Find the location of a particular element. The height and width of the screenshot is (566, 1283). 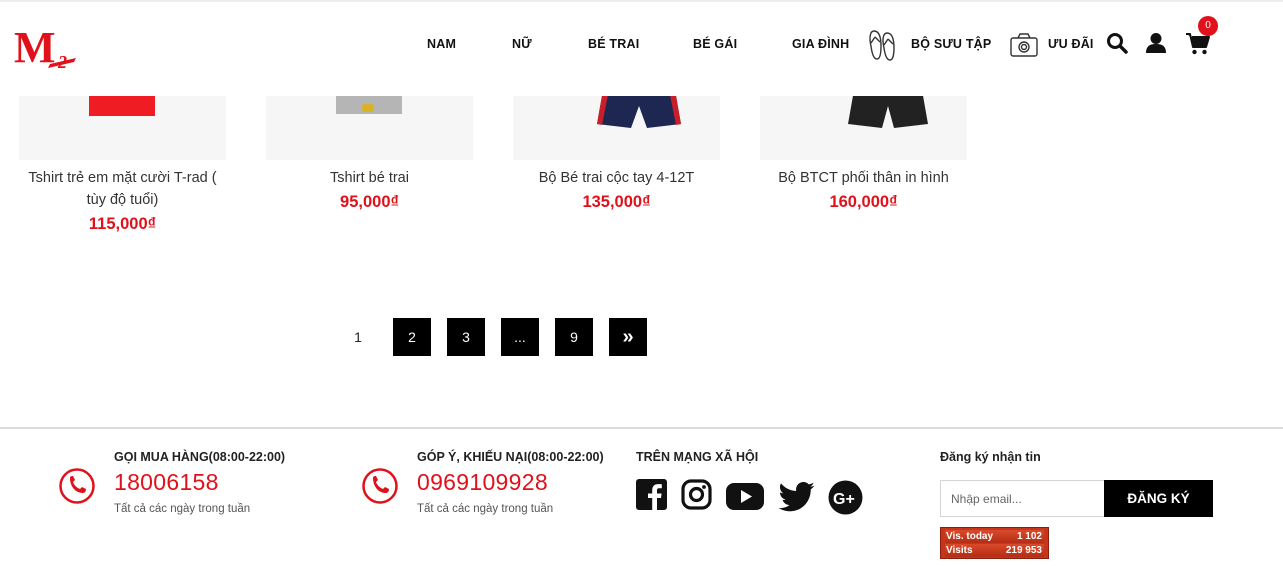

page-link: 9 is located at coordinates (574, 337).